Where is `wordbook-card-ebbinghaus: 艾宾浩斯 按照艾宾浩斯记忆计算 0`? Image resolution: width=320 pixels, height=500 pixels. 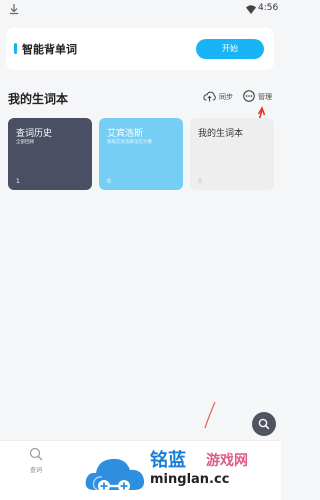 wordbook-card-ebbinghaus: 艾宾浩斯 按照艾宾浩斯记忆计算 0 is located at coordinates (141, 154).